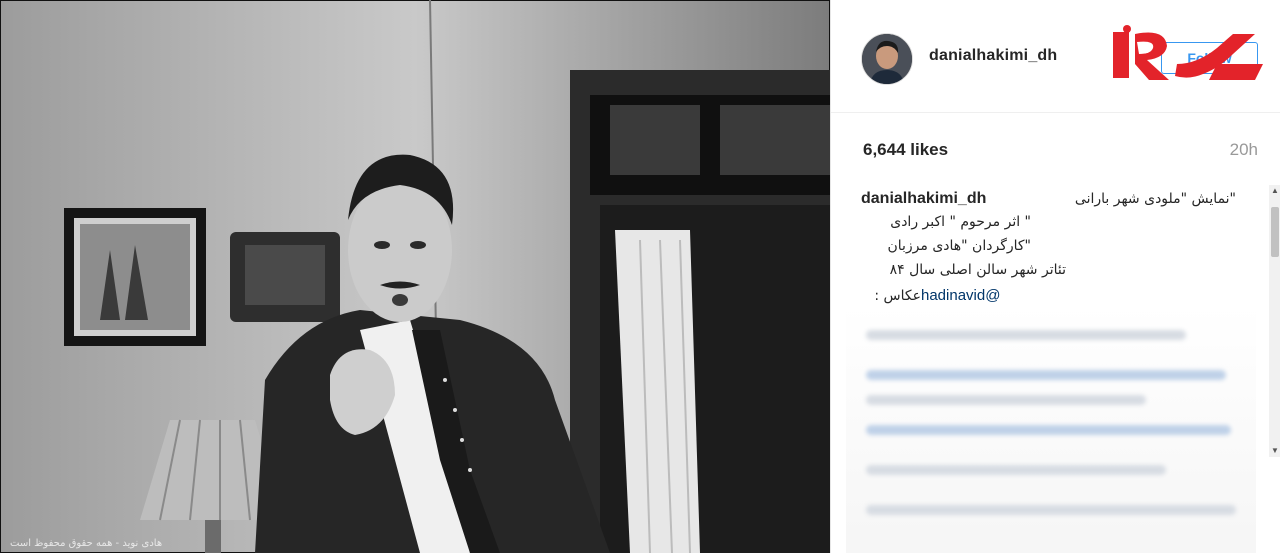  I want to click on likes-row: 6,644 likes 20h, so click(1060, 152).